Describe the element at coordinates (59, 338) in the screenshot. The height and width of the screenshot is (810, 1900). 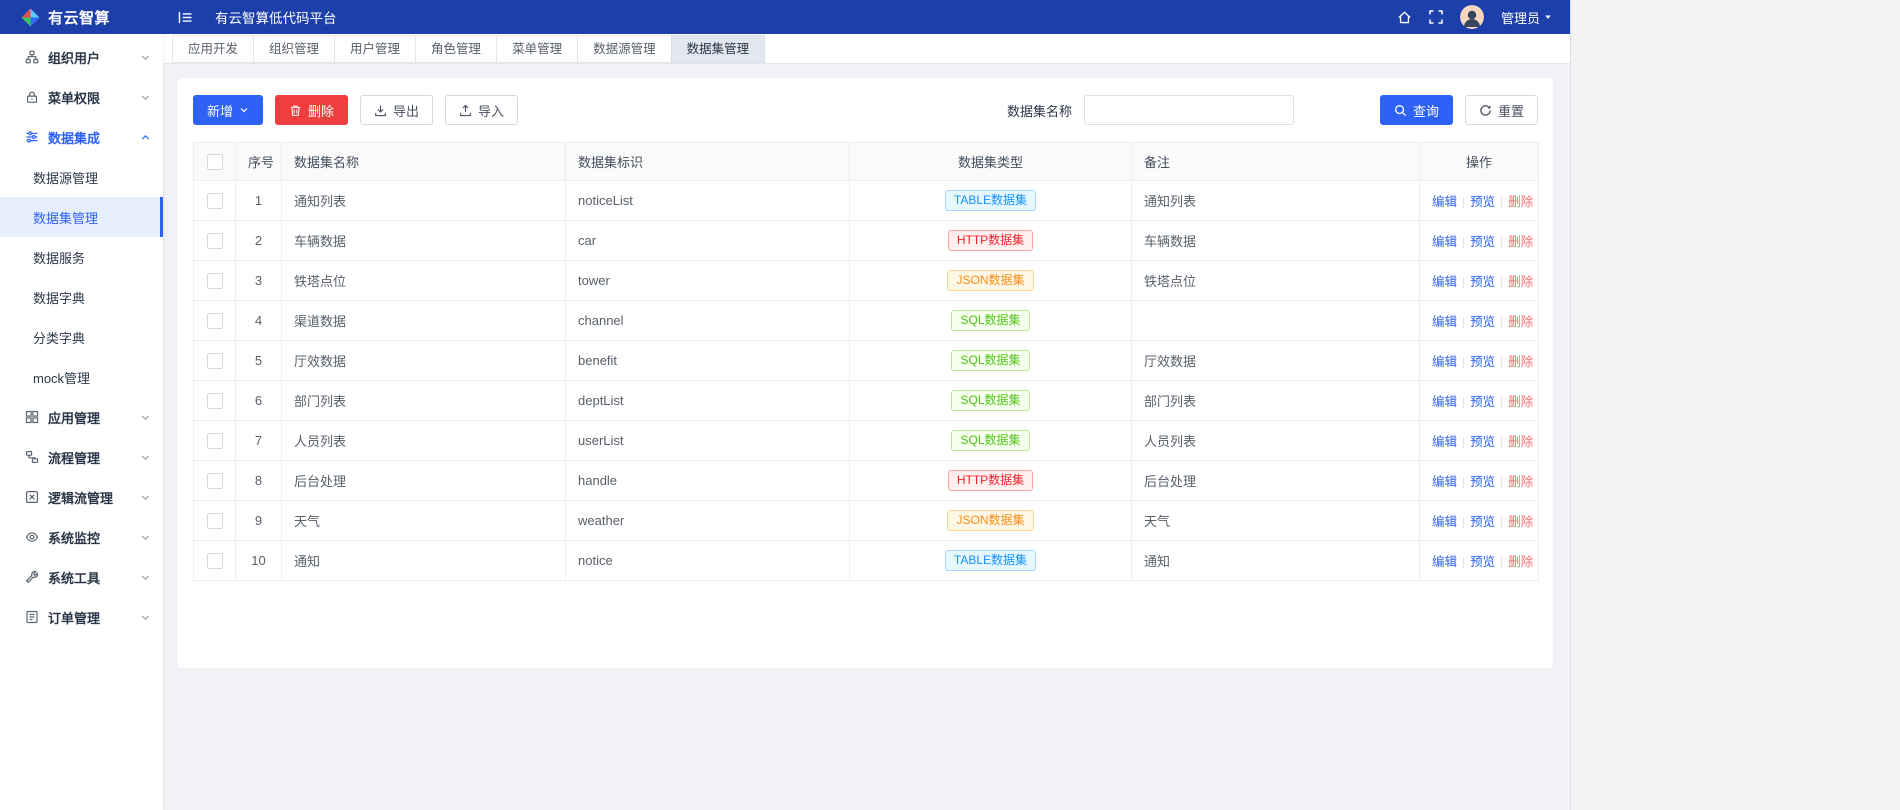
I see `sidebar-subitem-label: 分类字典` at that location.